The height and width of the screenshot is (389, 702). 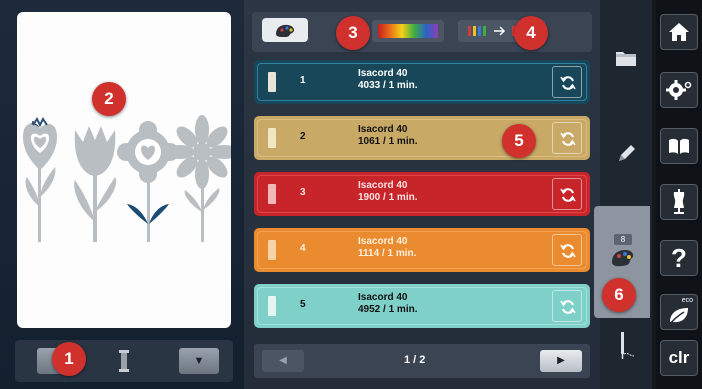 I want to click on color-change-button, so click(x=408, y=31).